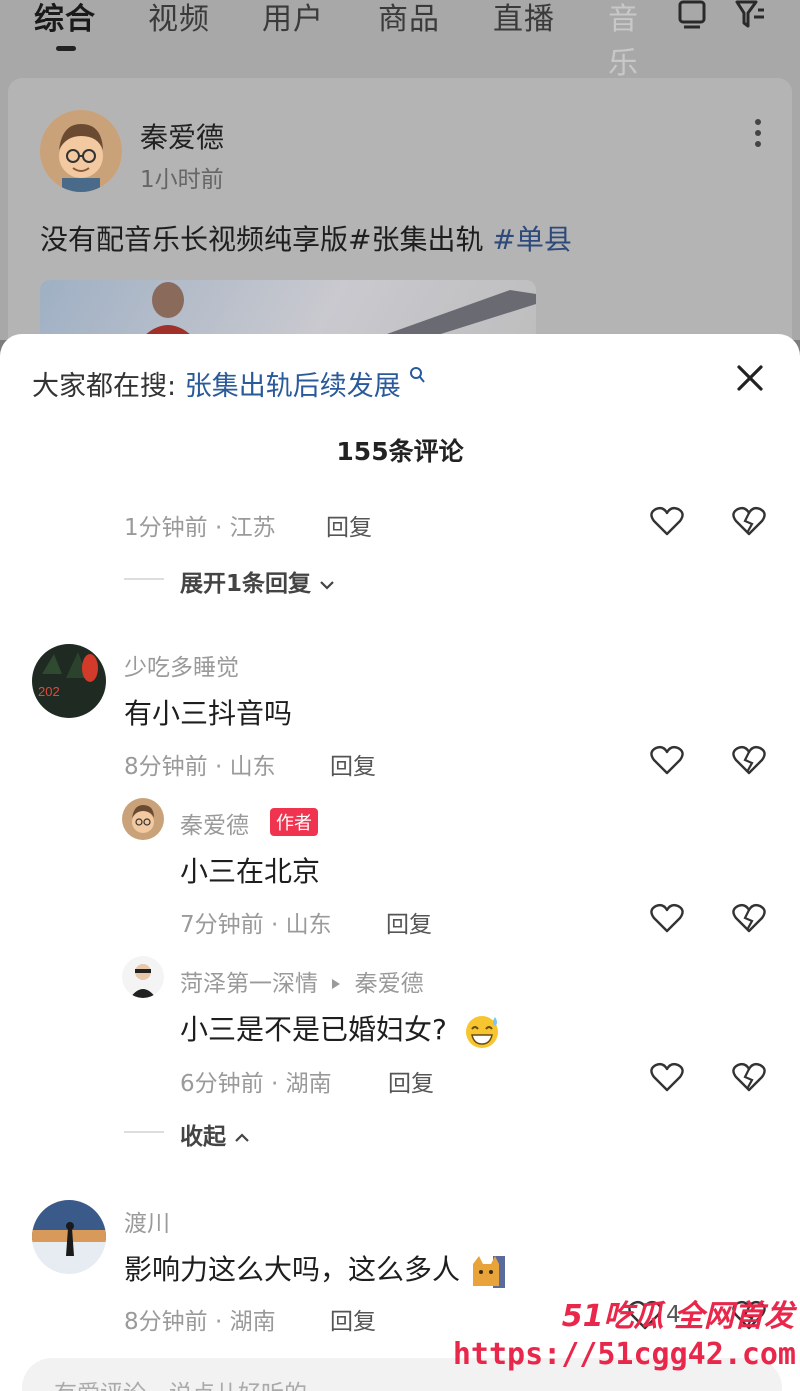 The height and width of the screenshot is (1391, 800). What do you see at coordinates (65, 19) in the screenshot?
I see `tab-general: 综合` at bounding box center [65, 19].